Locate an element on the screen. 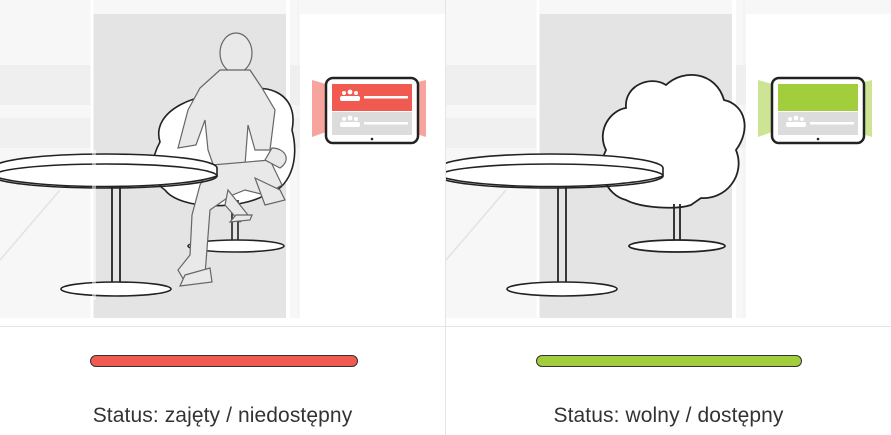 The image size is (891, 435). status-label-occupied: Status: zajęty / niedostępny is located at coordinates (222, 415).